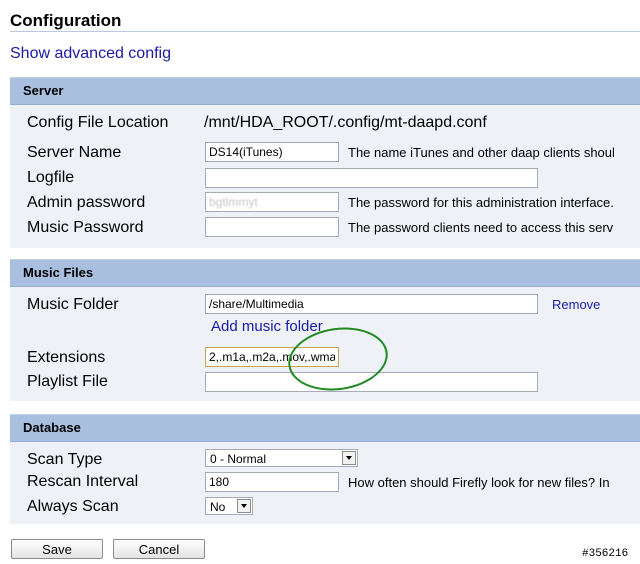 This screenshot has height=564, width=640. Describe the element at coordinates (345, 122) in the screenshot. I see `config-location-value: /mnt/HDA_ROOT/.config/mt-daapd.conf` at that location.